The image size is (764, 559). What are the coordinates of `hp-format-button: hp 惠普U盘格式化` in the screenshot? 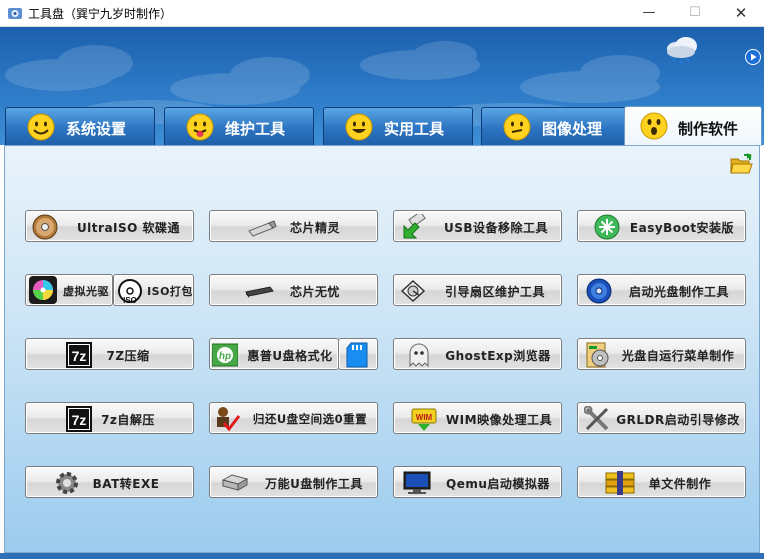 It's located at (274, 354).